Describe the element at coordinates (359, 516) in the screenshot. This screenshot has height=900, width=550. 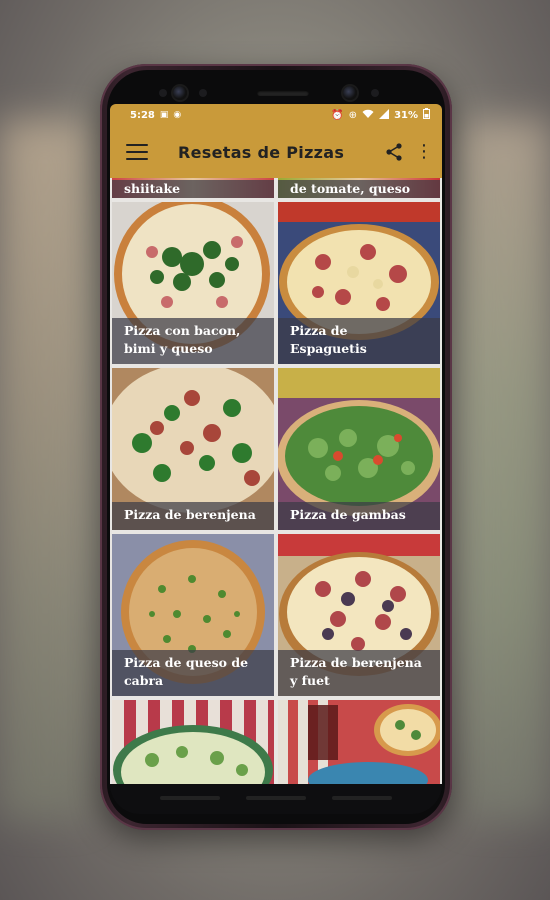
I see `recipe-title: Pizza de gambas` at that location.